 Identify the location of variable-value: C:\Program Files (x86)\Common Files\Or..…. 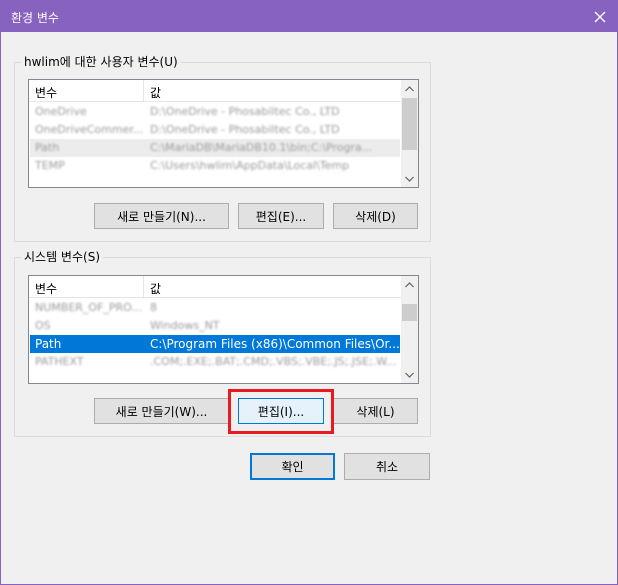
(275, 344).